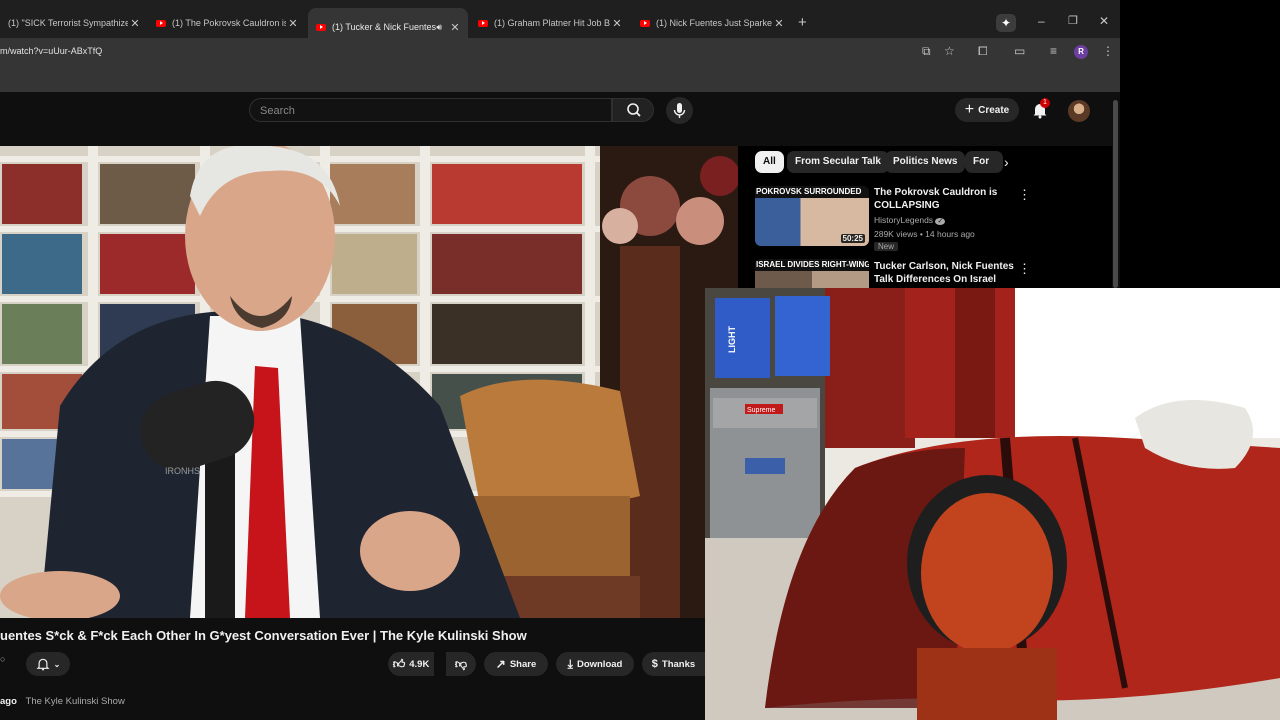  I want to click on new-badge: New, so click(886, 246).